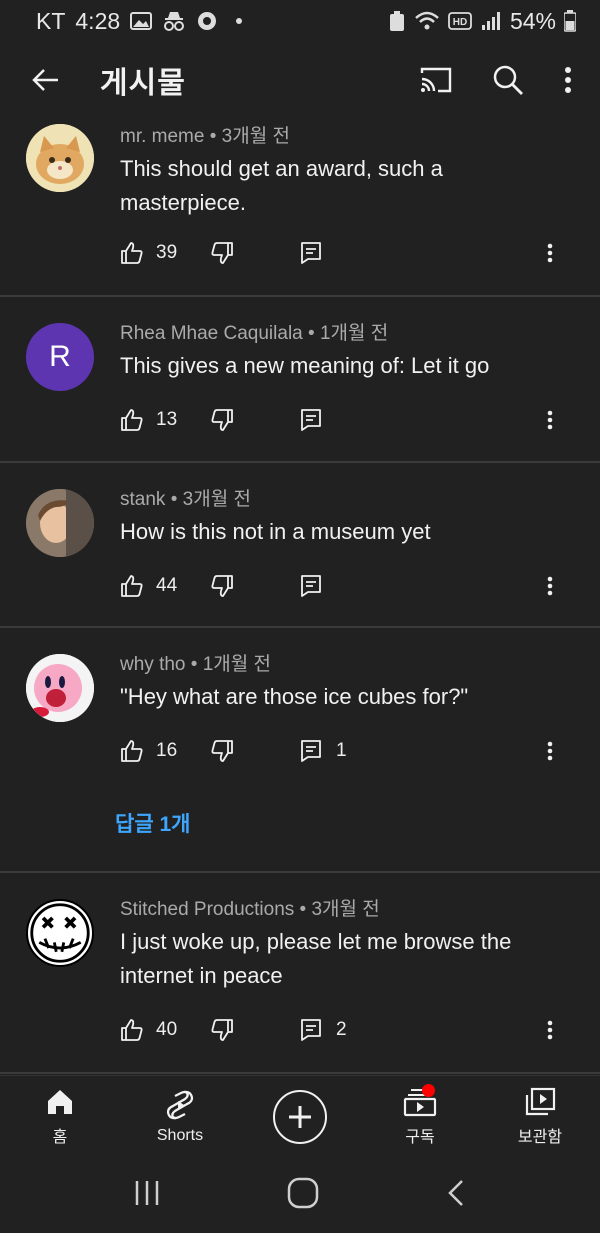 The height and width of the screenshot is (1233, 600). Describe the element at coordinates (303, 1192) in the screenshot. I see `home-circle-icon` at that location.